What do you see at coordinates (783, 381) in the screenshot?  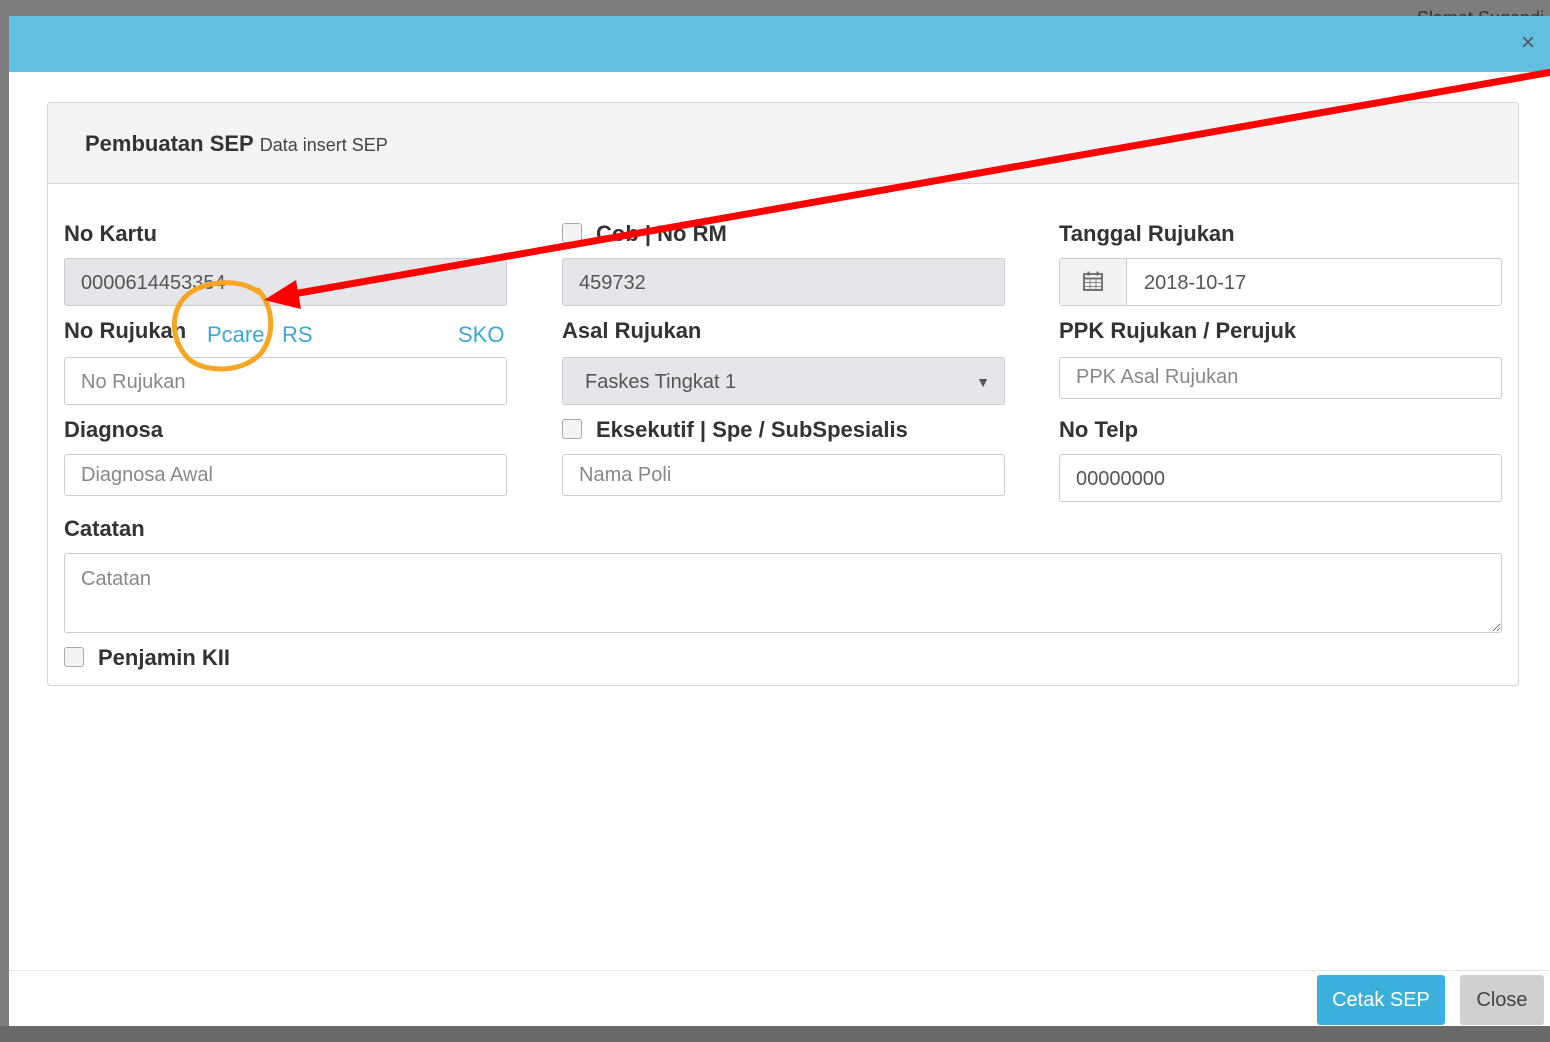 I see `asal-rujukan-select: Faskes Tingkat 1 ▼` at bounding box center [783, 381].